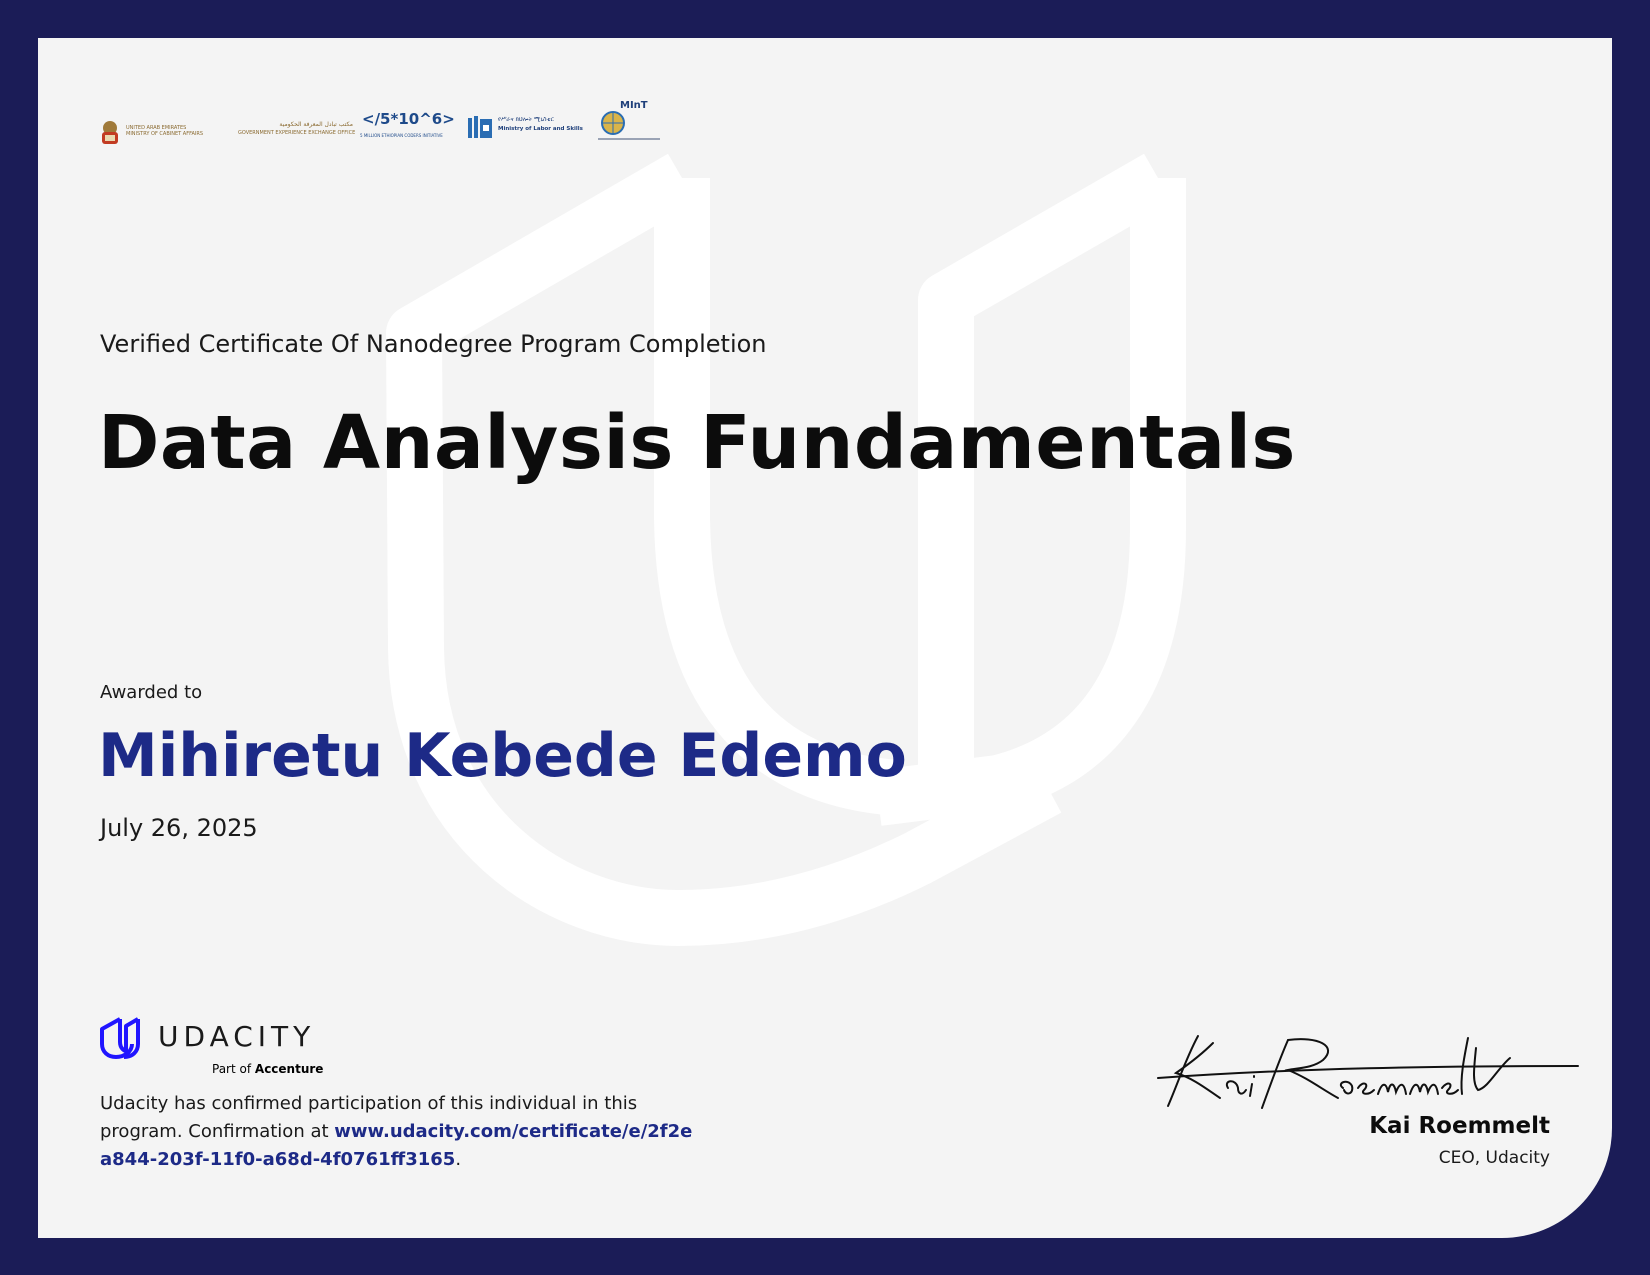  I want to click on brand-subline: Part of Accenture, so click(268, 1069).